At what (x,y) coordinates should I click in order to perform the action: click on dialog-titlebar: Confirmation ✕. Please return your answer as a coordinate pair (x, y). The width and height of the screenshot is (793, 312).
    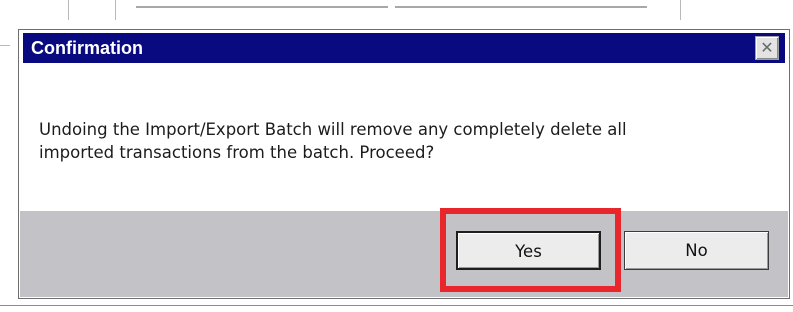
    Looking at the image, I should click on (404, 48).